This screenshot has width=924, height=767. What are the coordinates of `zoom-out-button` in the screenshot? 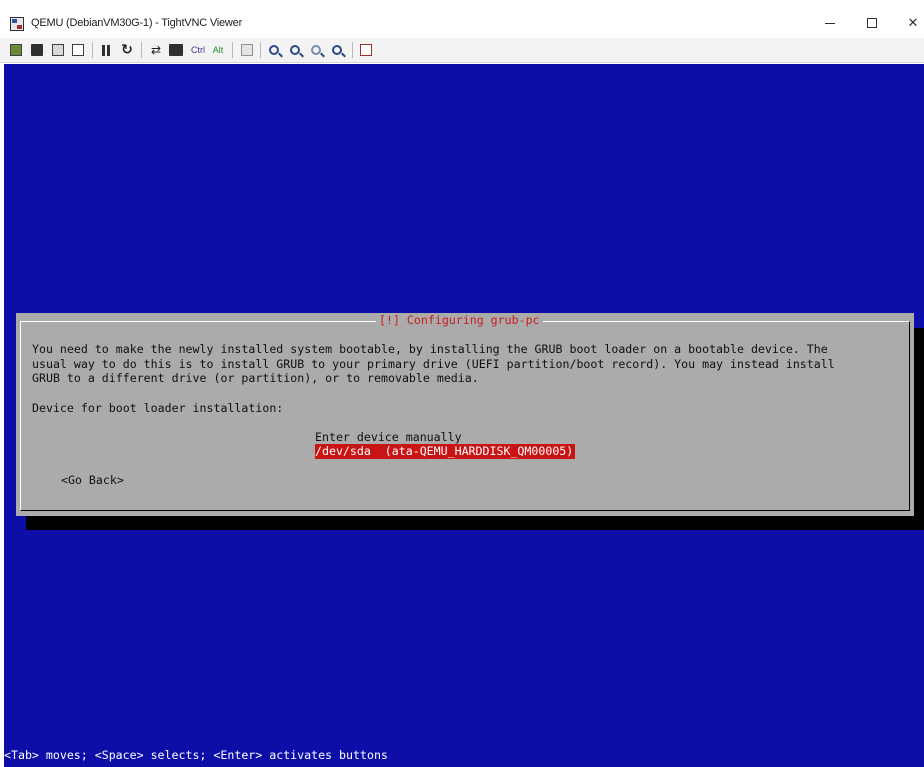 It's located at (295, 50).